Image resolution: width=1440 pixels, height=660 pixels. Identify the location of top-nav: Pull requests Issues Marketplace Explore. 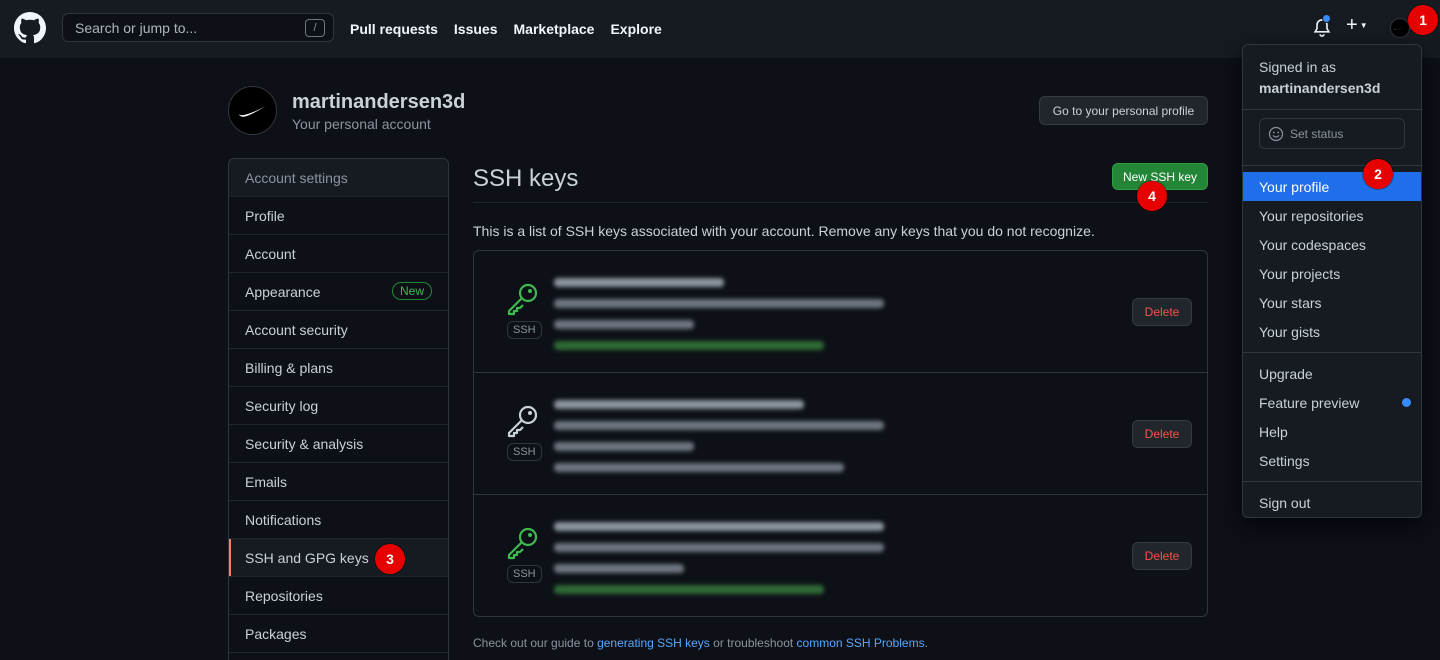
(506, 29).